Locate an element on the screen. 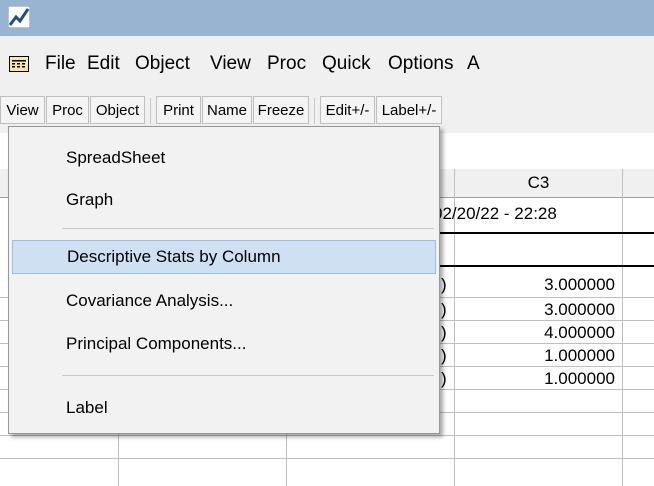 This screenshot has height=486, width=654. menu-proc: Proc is located at coordinates (286, 64).